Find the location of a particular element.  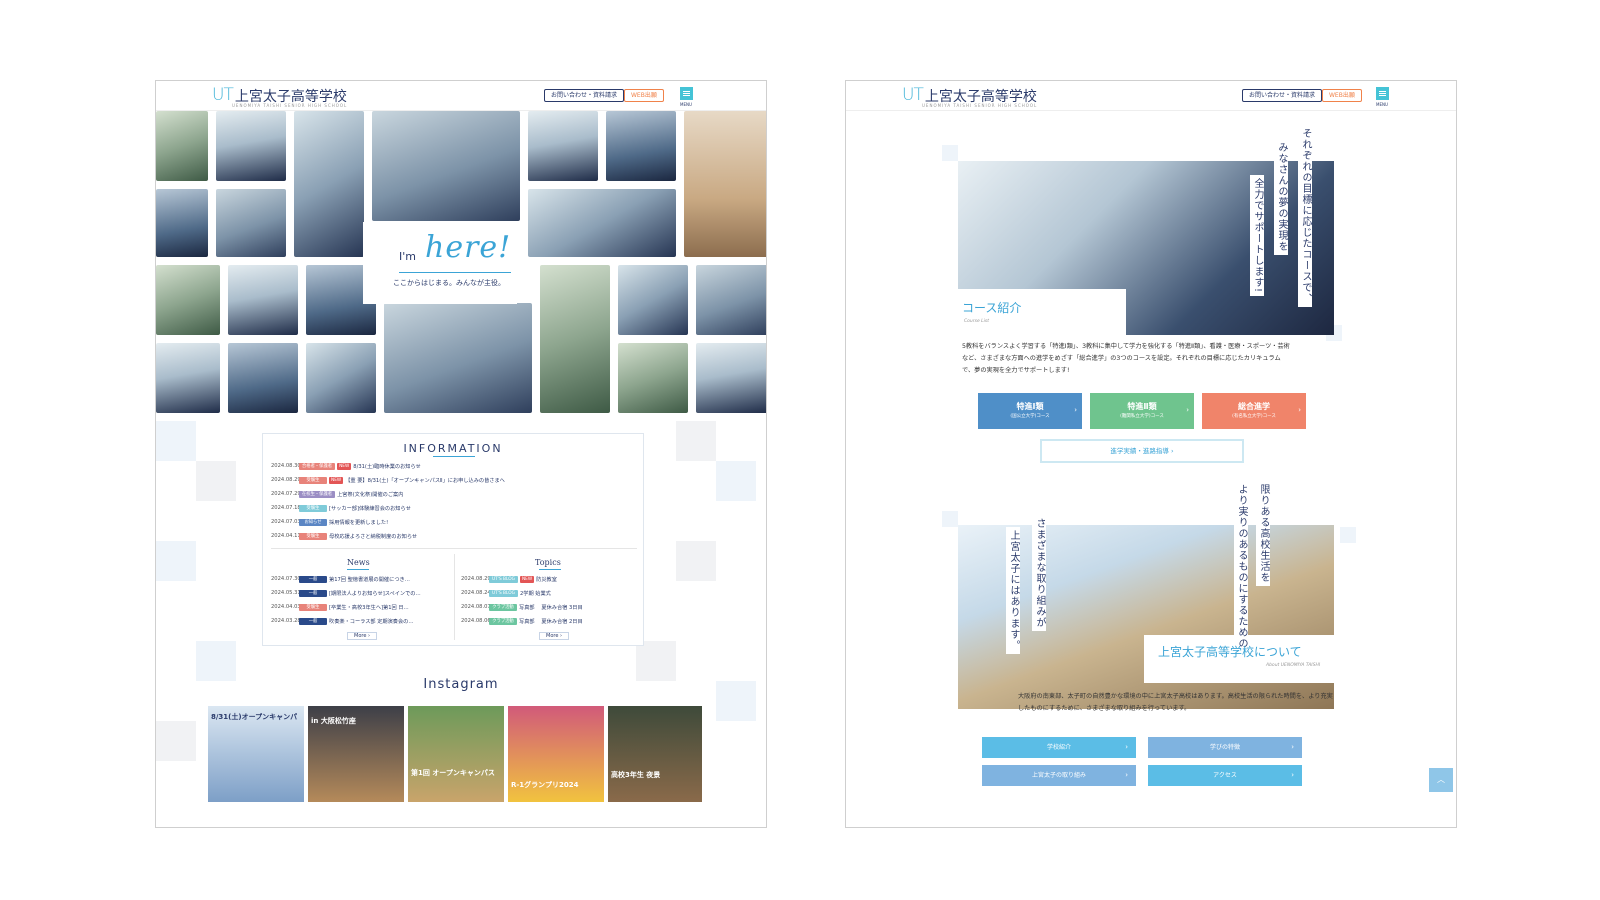

instagram-post: 8/31(土)オープンキャンパ is located at coordinates (256, 754).